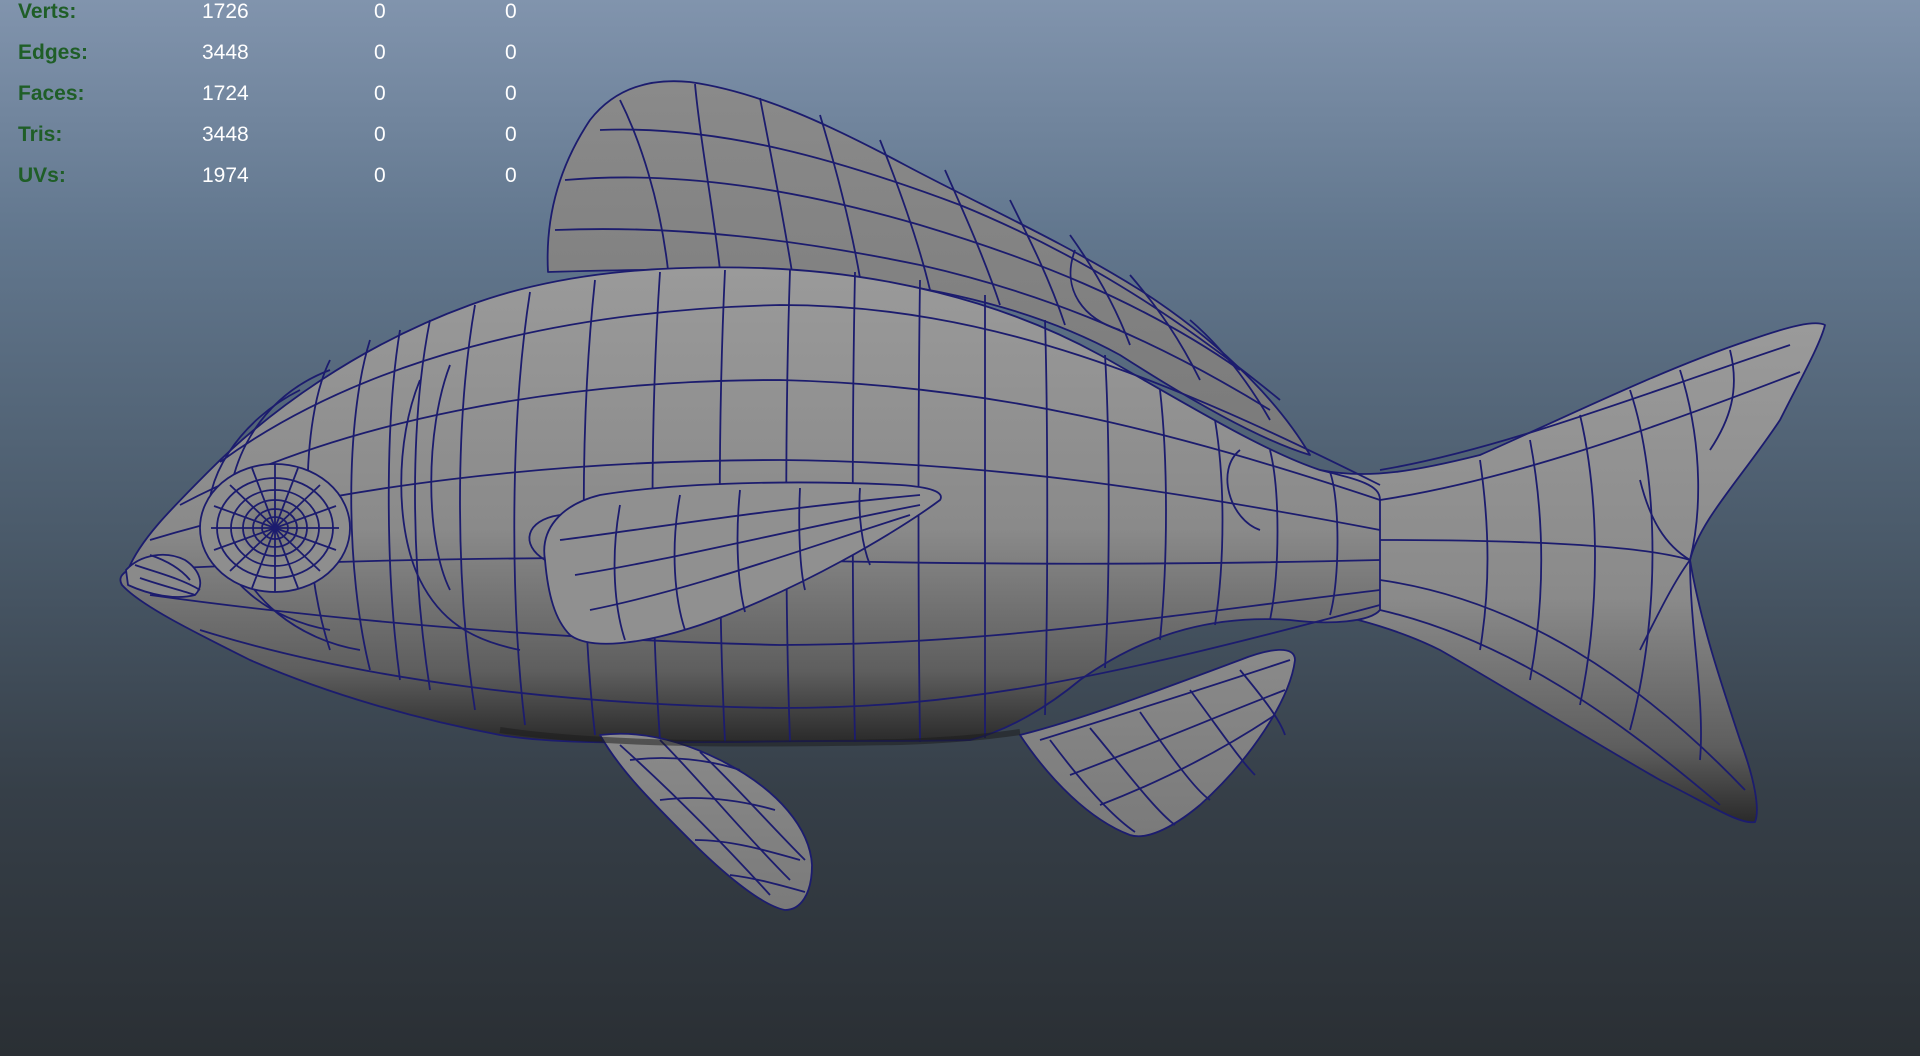  Describe the element at coordinates (47, 11) in the screenshot. I see `hud-label: Verts:` at that location.